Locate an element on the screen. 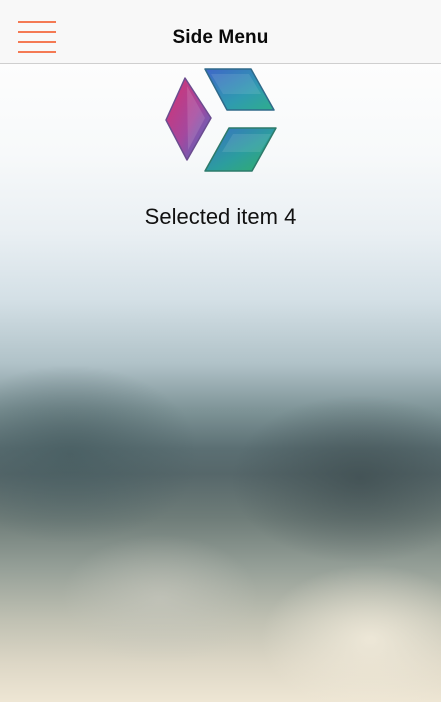 The height and width of the screenshot is (702, 441). background-blur is located at coordinates (160, 599).